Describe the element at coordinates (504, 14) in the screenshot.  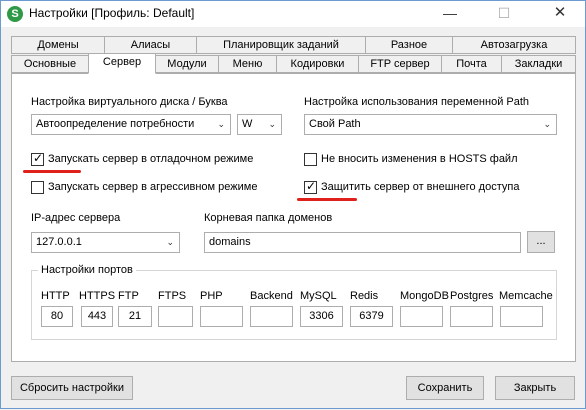
I see `maximize-button: ☐` at that location.